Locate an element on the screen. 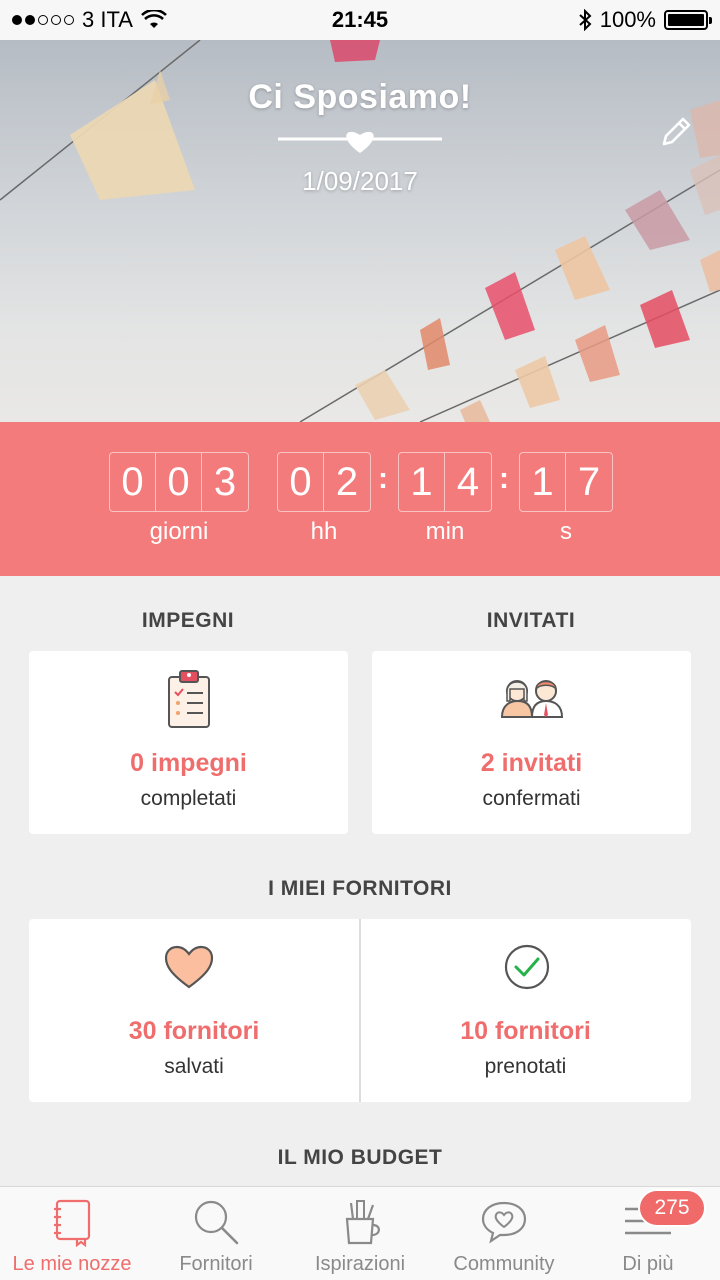 This screenshot has height=1280, width=720. countdown-panel: 0 0 3 0 2 : 1 4 : 1 7 giorni hh min s is located at coordinates (360, 499).